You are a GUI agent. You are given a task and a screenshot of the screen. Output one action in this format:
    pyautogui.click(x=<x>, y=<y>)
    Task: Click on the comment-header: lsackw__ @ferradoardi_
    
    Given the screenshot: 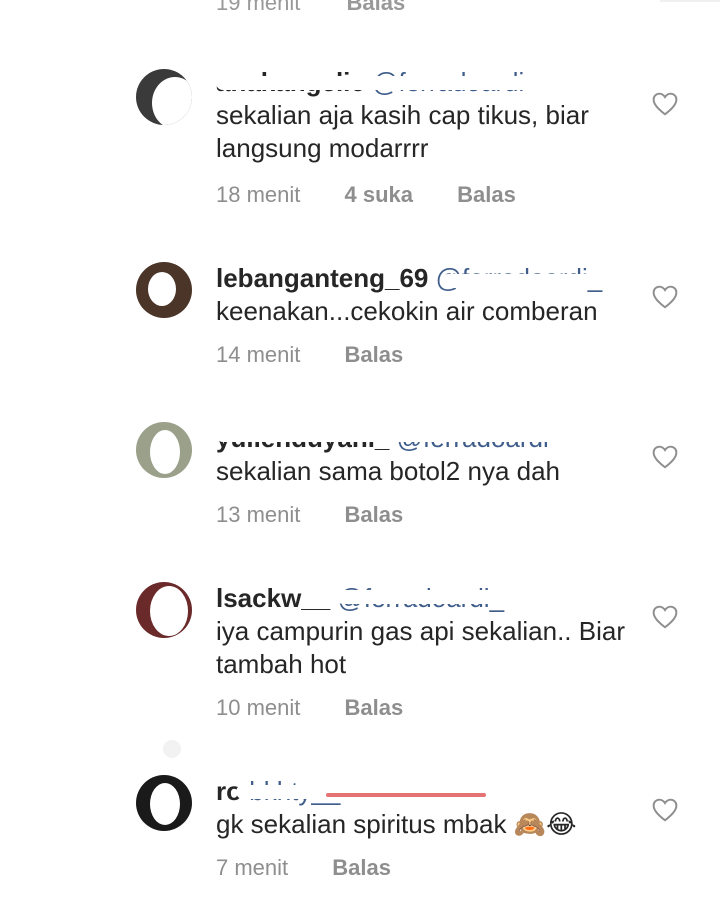 What is the action you would take?
    pyautogui.click(x=426, y=598)
    